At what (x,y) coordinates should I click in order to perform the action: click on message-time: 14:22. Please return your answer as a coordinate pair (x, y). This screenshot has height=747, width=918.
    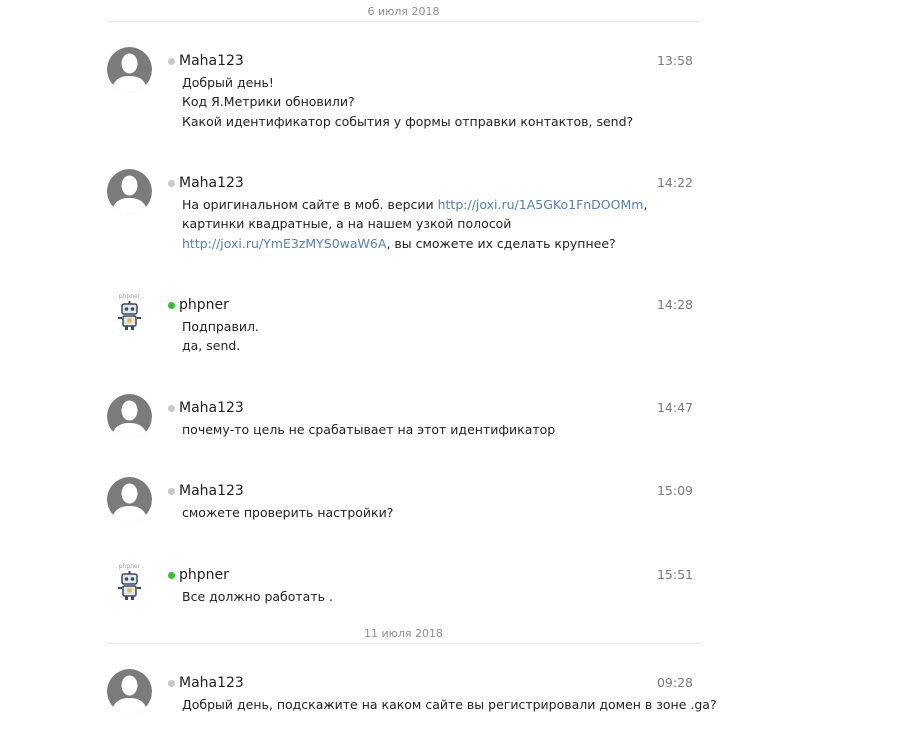
    Looking at the image, I should click on (674, 182).